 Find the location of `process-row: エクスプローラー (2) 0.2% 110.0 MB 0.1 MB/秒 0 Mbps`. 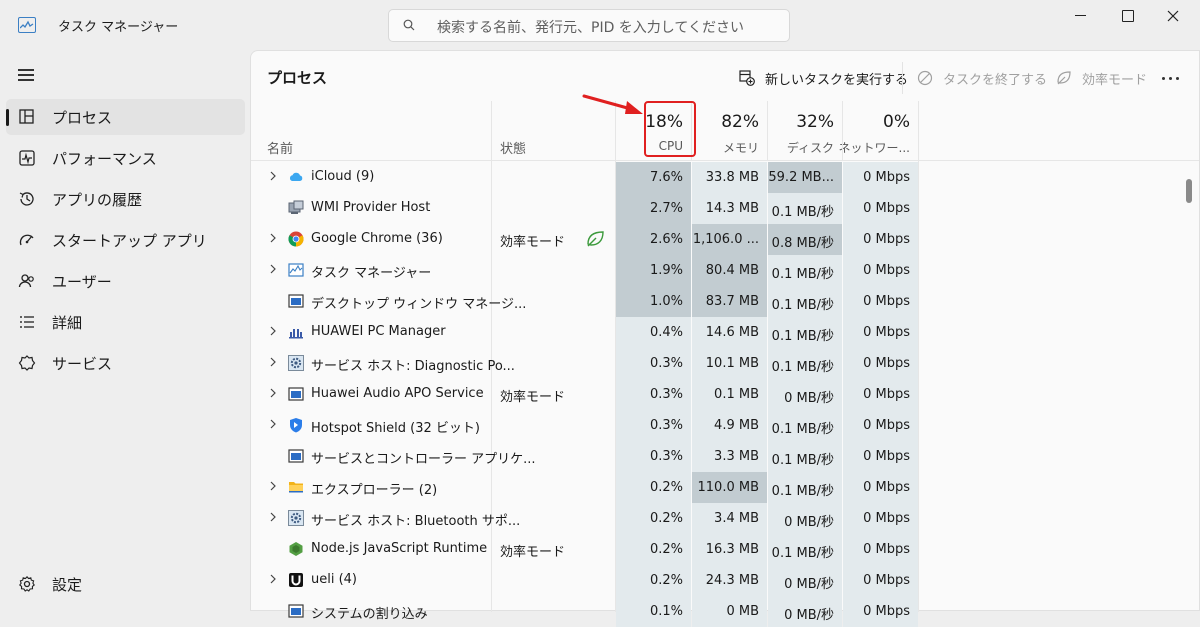

process-row: エクスプローラー (2) 0.2% 110.0 MB 0.1 MB/秒 0 Mbps is located at coordinates (725, 487).